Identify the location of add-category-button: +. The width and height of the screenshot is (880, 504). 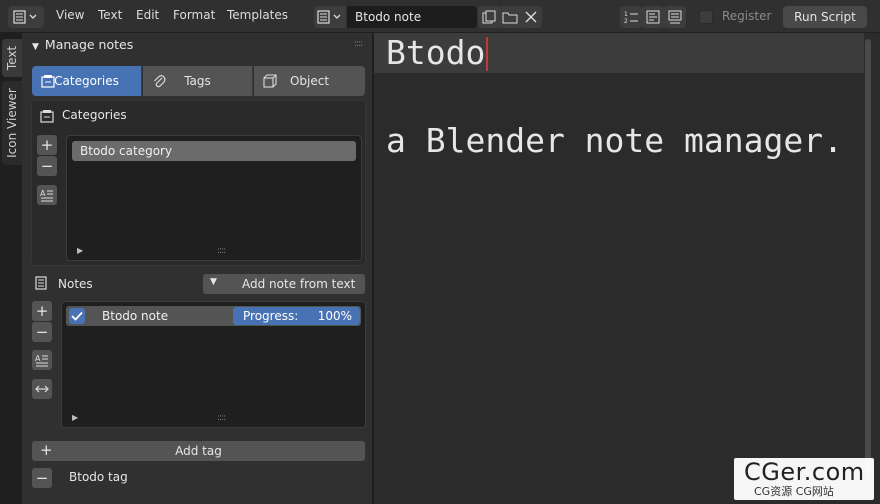
(47, 145).